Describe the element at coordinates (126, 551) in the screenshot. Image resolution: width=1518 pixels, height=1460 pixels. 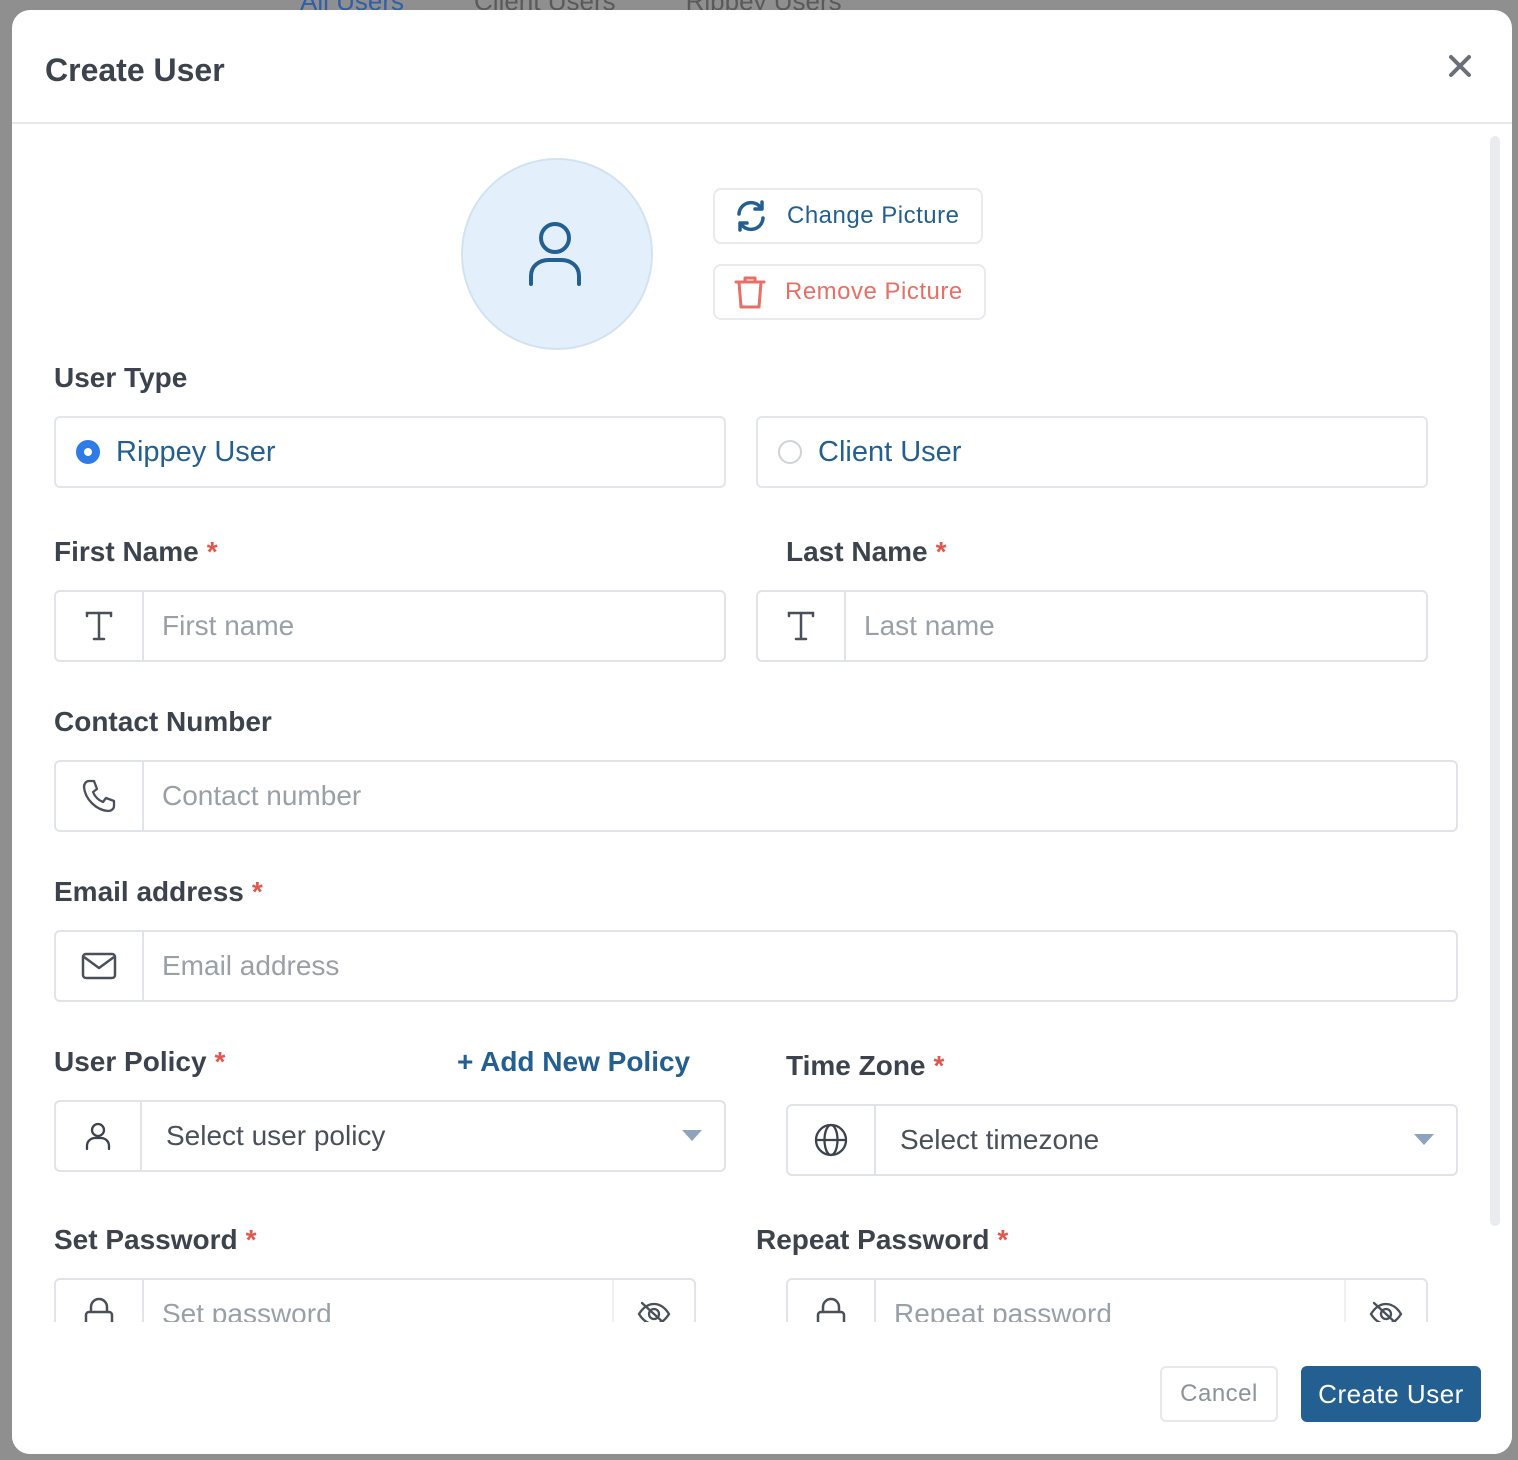
I see `first-name-label-text: First Name` at that location.